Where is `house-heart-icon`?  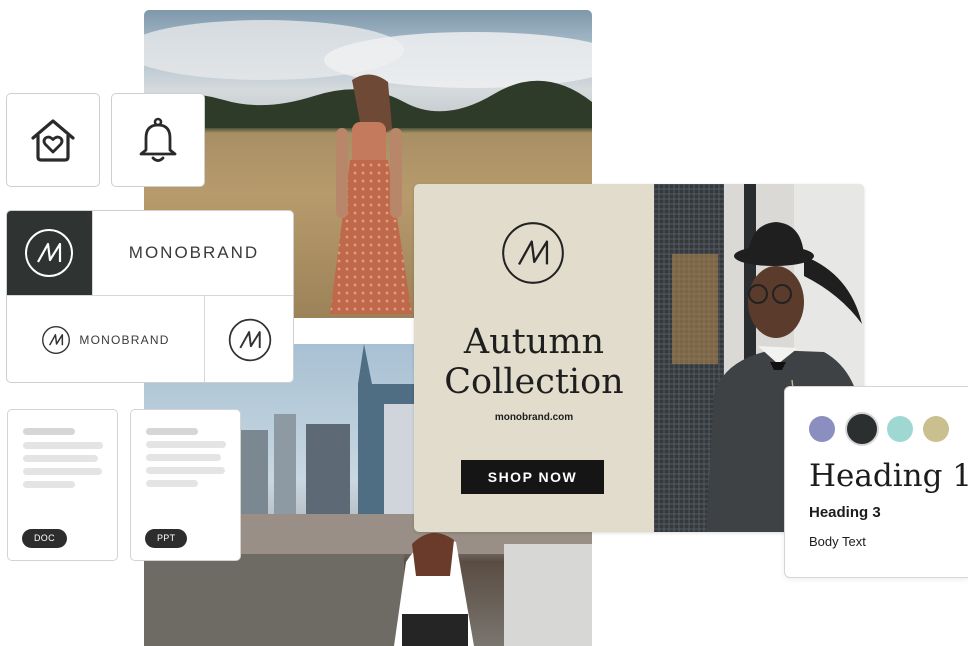
house-heart-icon is located at coordinates (53, 140).